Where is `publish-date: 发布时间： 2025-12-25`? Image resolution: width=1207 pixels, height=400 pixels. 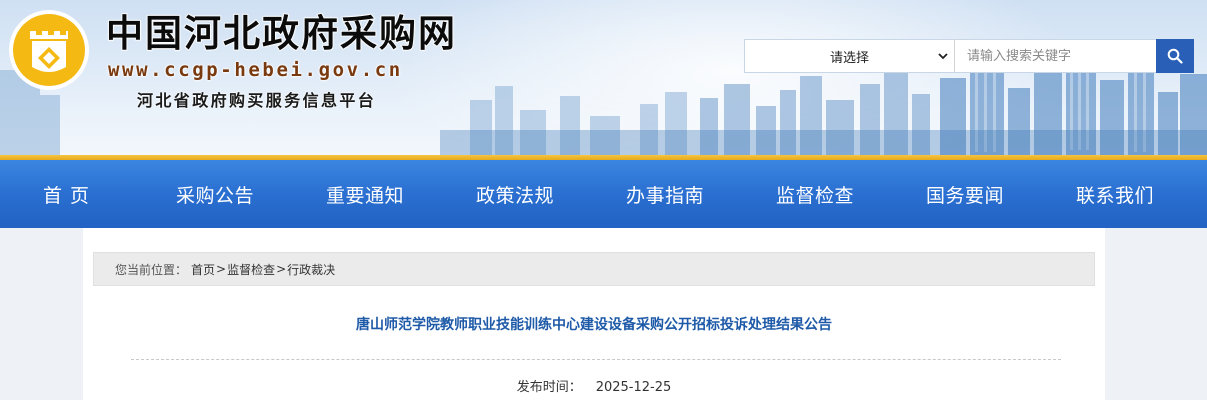 publish-date: 发布时间： 2025-12-25 is located at coordinates (594, 385).